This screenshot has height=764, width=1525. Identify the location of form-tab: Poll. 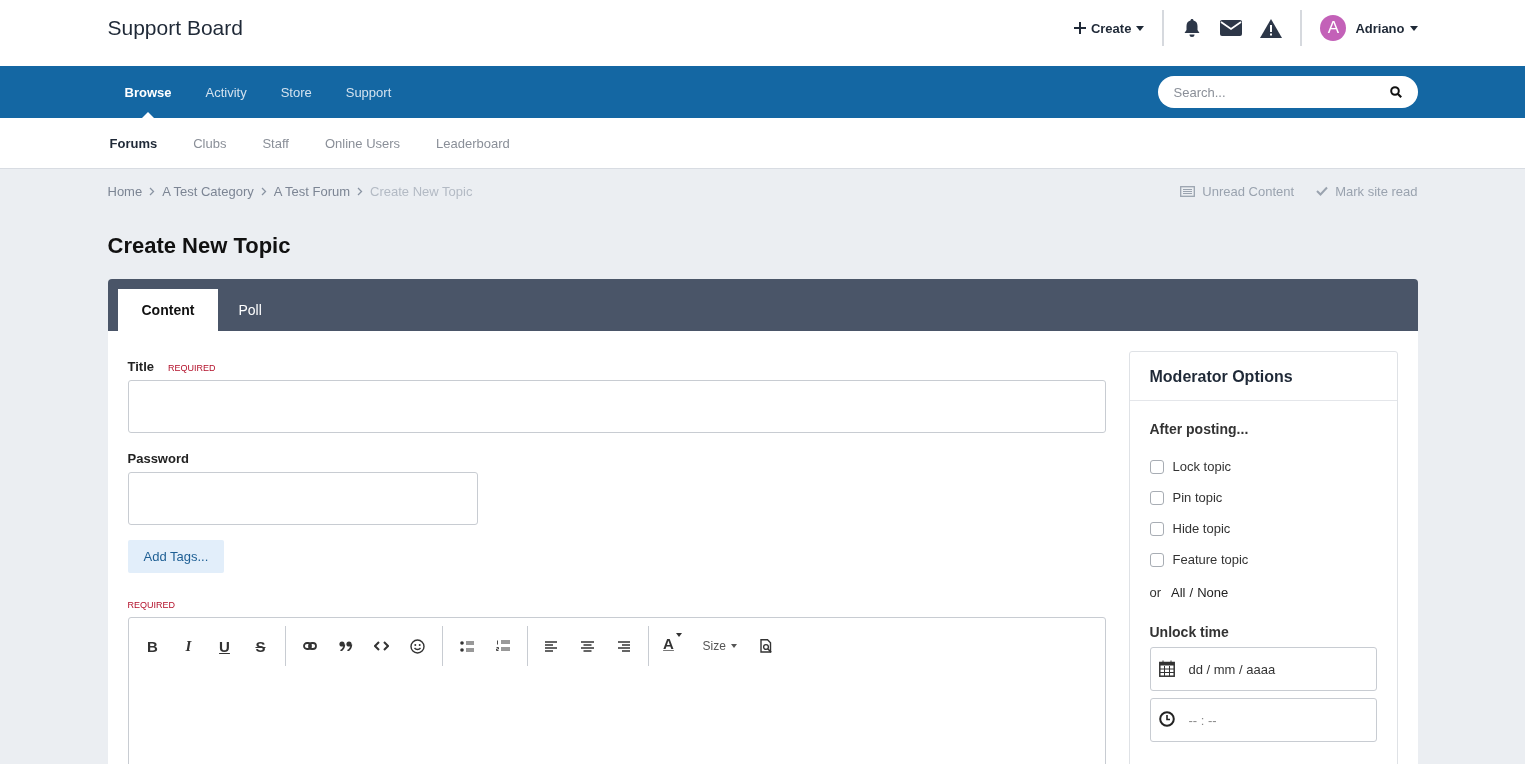
(250, 310).